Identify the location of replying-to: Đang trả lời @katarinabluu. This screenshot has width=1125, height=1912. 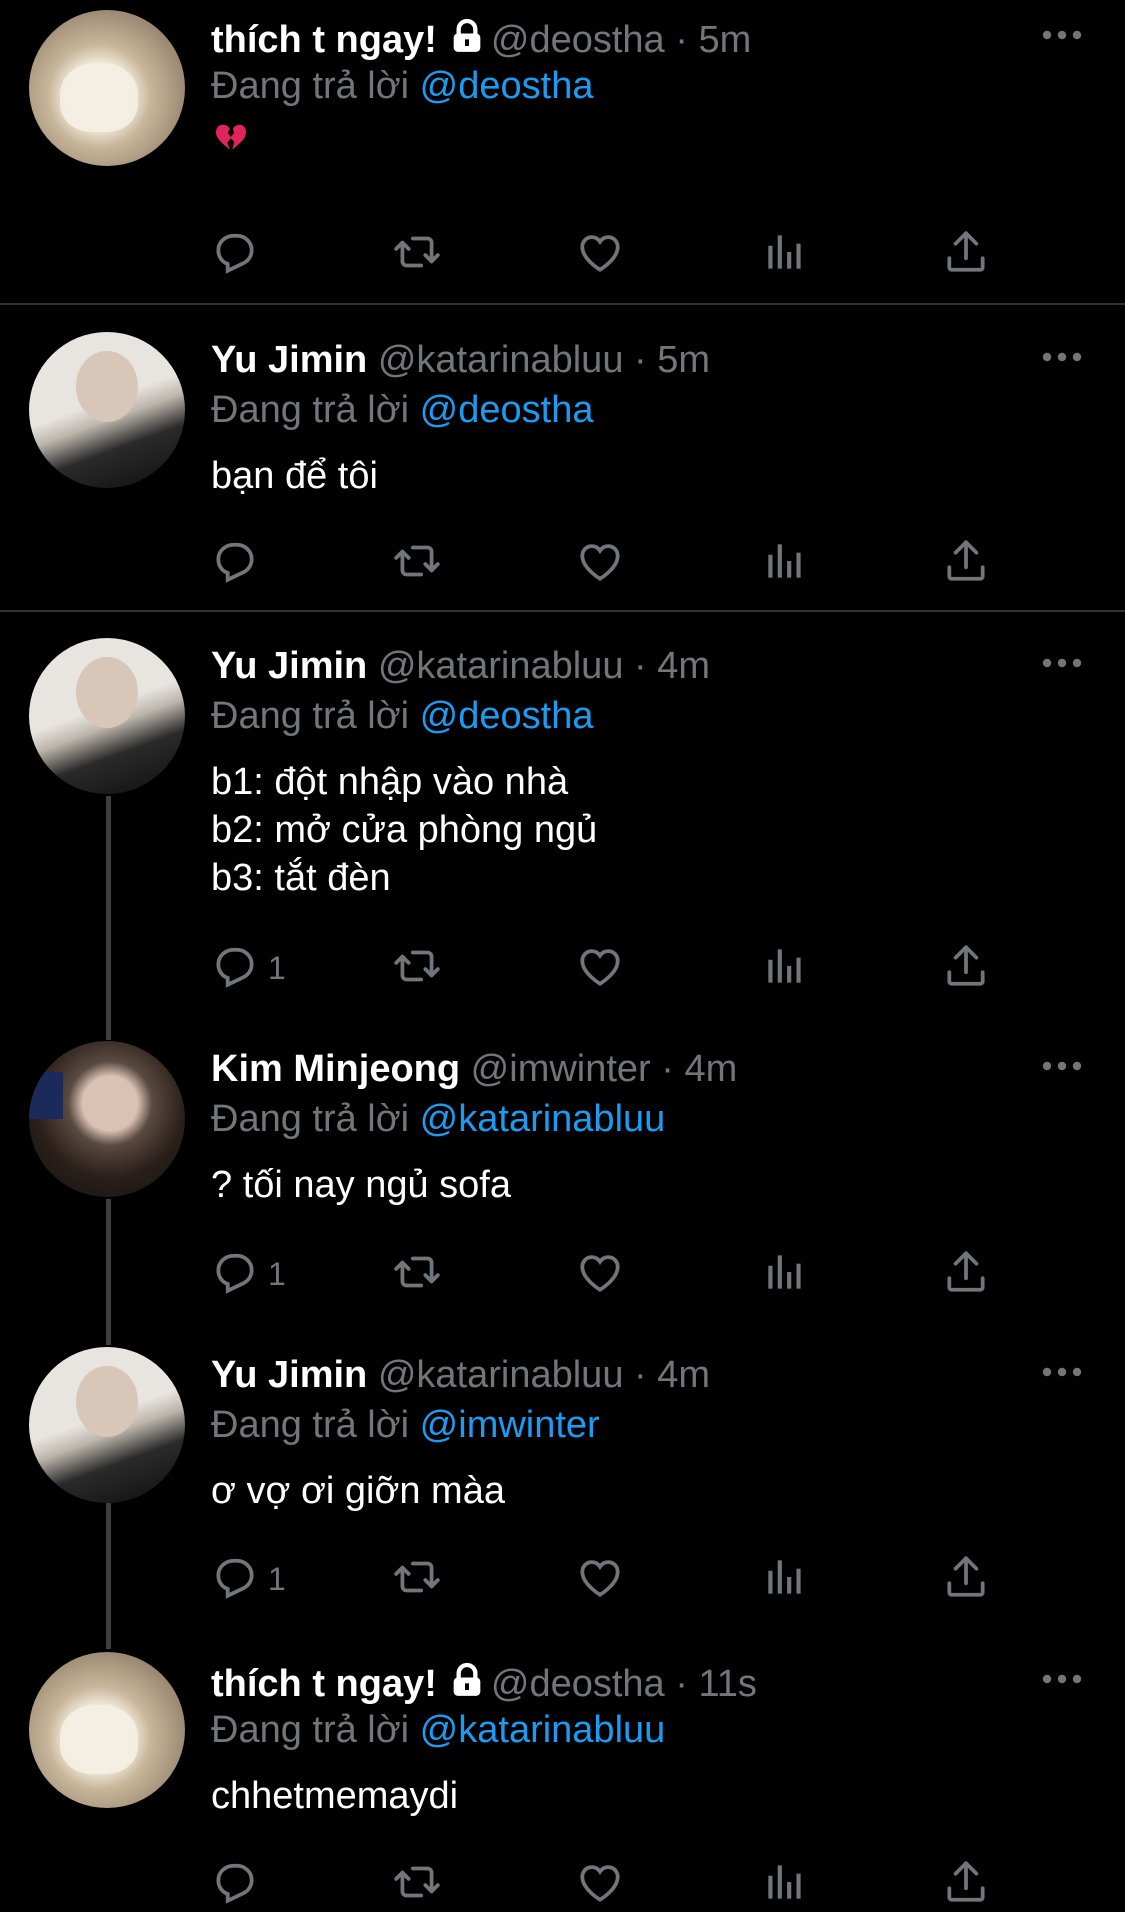
(438, 1119).